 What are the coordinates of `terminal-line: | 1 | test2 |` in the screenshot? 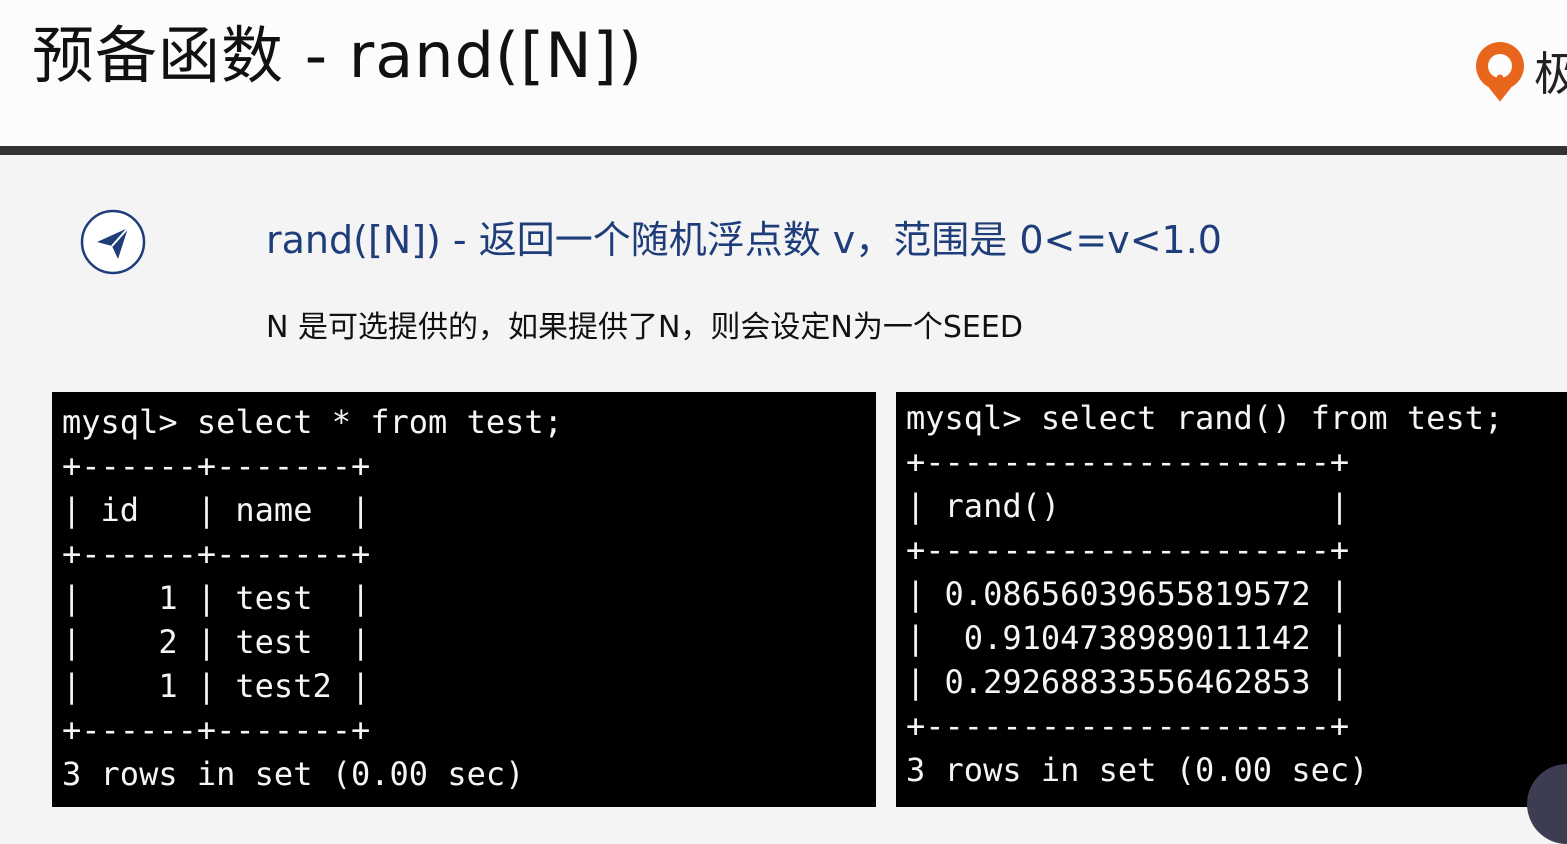 It's located at (216, 686).